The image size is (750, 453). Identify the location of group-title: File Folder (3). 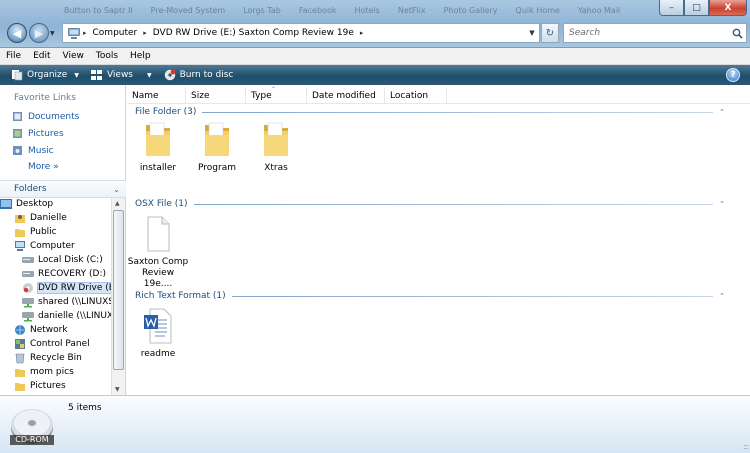
(166, 112).